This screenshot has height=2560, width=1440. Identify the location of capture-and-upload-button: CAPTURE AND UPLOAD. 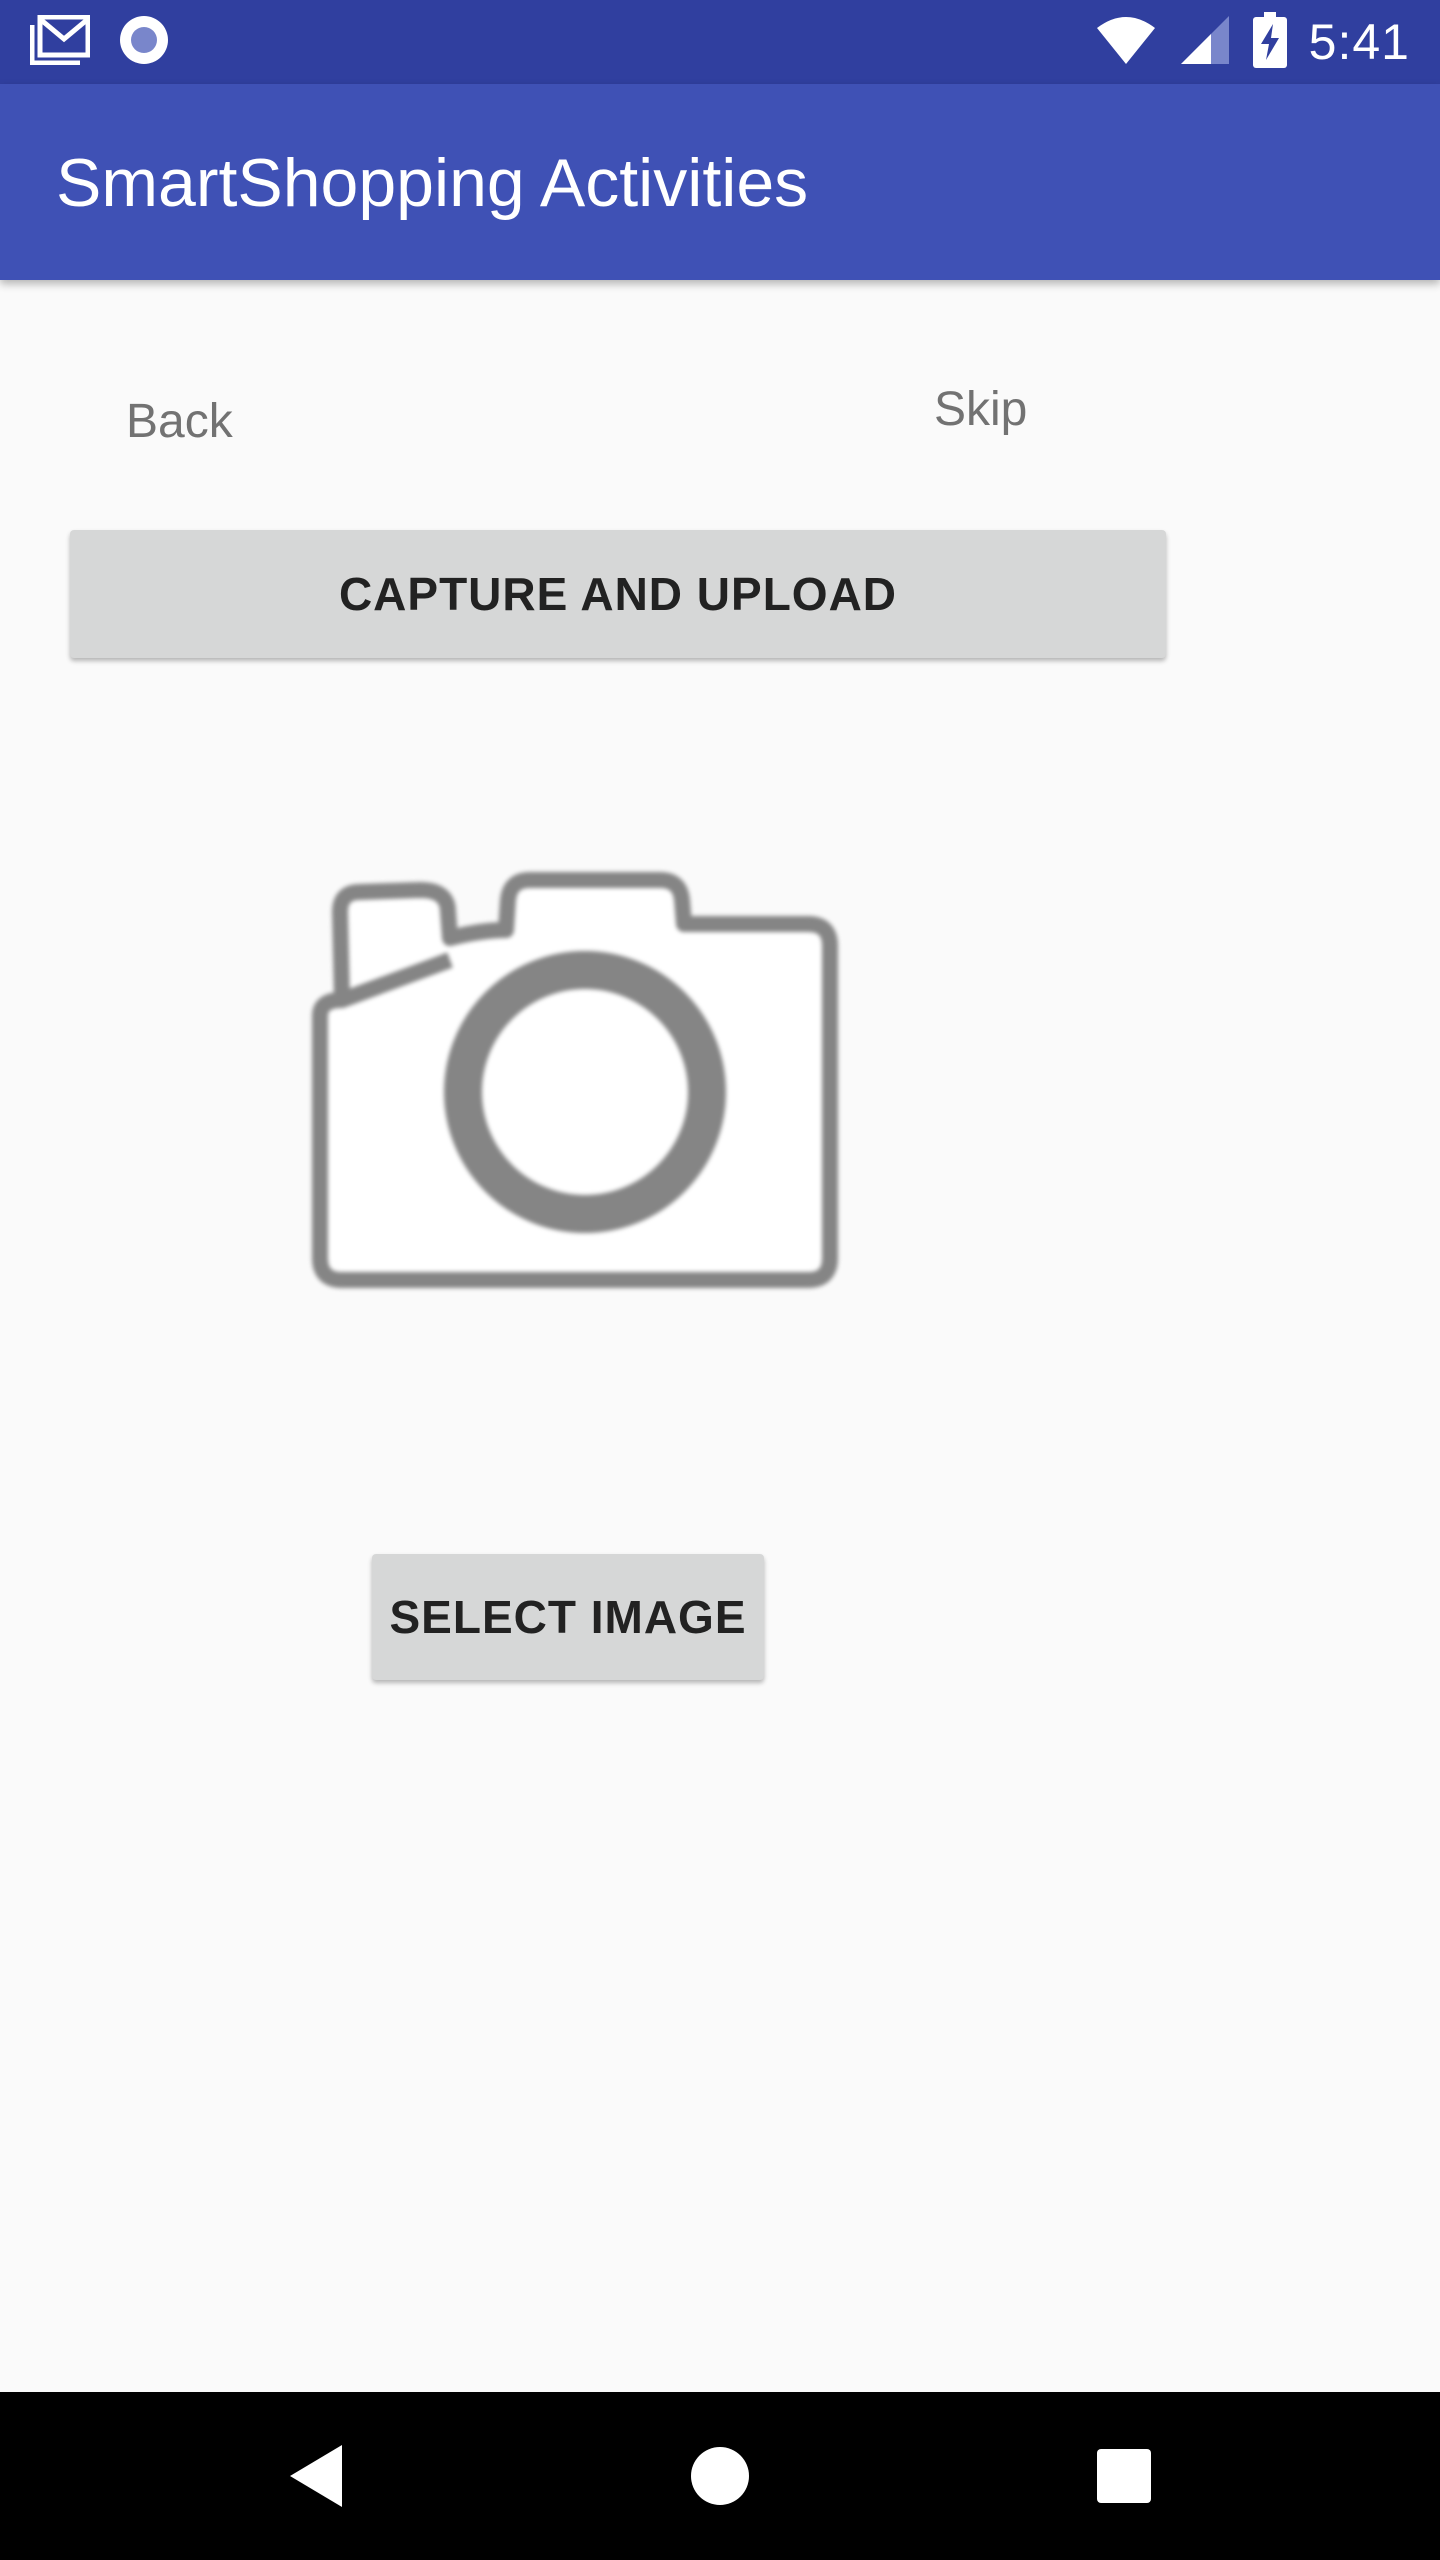
(618, 594).